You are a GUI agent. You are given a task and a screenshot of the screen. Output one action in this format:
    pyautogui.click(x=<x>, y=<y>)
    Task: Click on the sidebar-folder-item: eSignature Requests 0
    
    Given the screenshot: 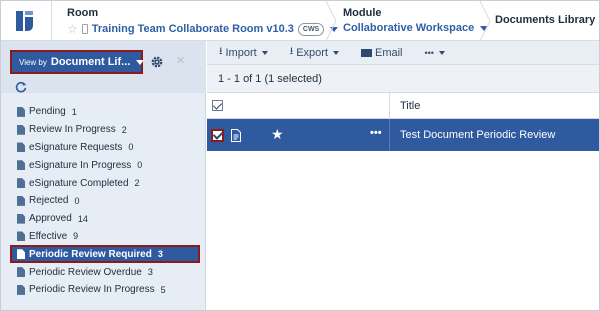 What is the action you would take?
    pyautogui.click(x=105, y=148)
    